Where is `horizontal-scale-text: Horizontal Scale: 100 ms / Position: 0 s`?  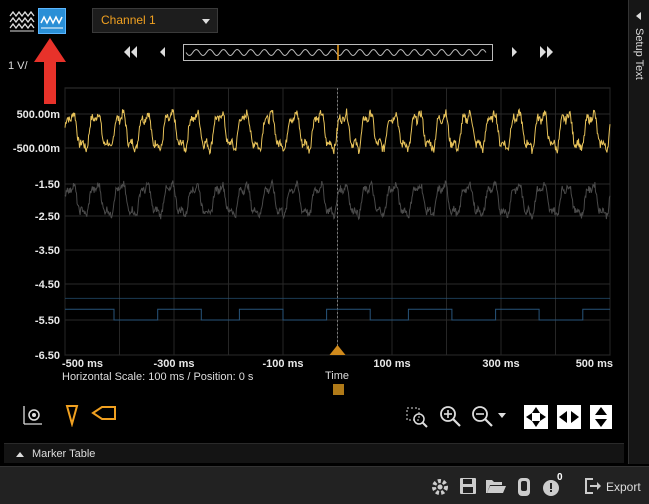
horizontal-scale-text: Horizontal Scale: 100 ms / Position: 0 s is located at coordinates (158, 377).